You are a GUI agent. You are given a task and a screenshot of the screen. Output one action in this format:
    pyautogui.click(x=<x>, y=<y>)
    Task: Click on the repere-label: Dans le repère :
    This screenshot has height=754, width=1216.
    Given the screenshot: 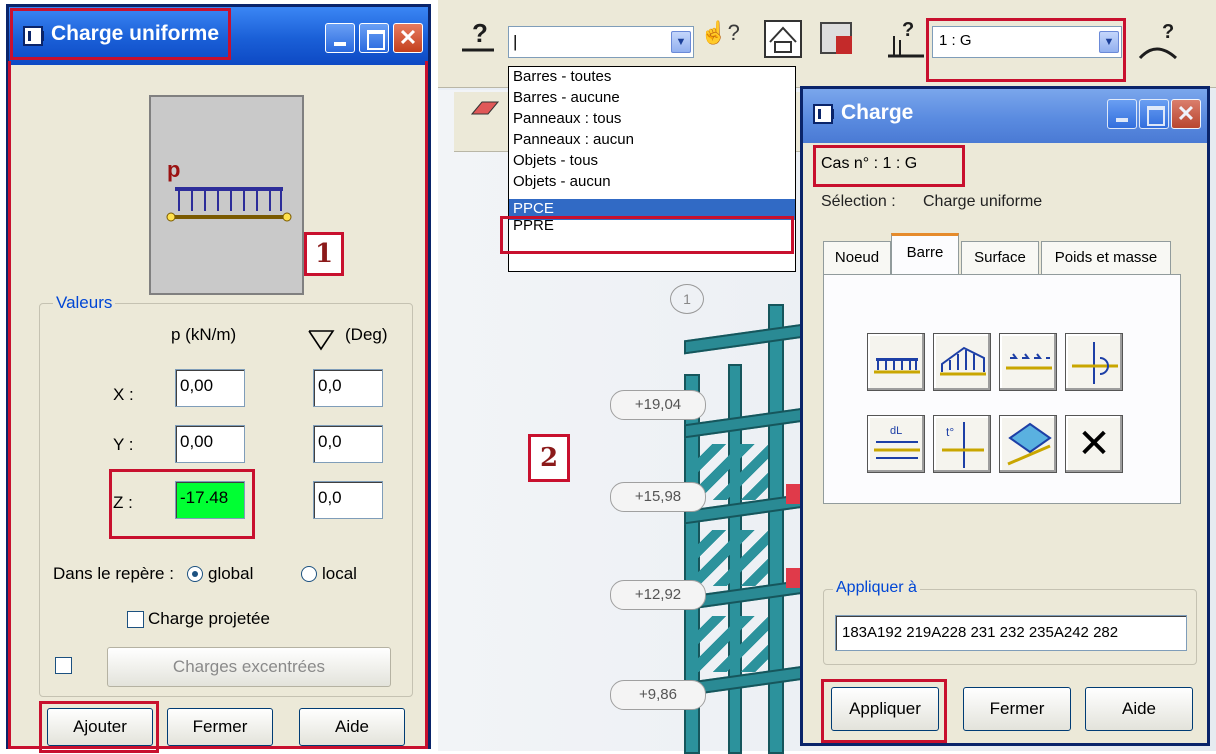 What is the action you would take?
    pyautogui.click(x=113, y=573)
    